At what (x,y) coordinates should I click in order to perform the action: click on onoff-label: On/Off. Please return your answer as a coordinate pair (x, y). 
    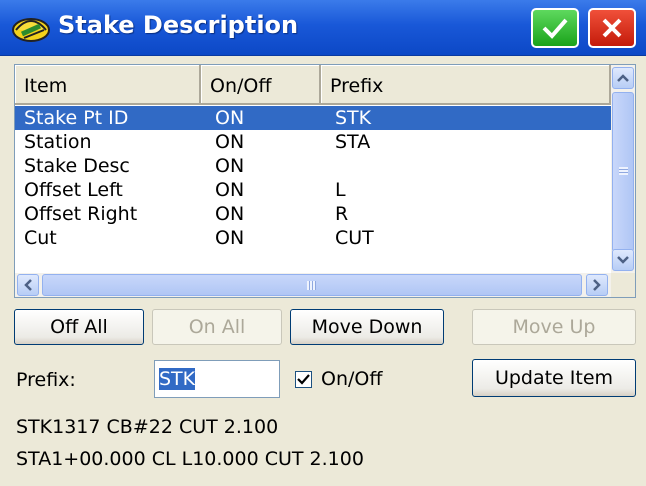
    Looking at the image, I should click on (351, 379).